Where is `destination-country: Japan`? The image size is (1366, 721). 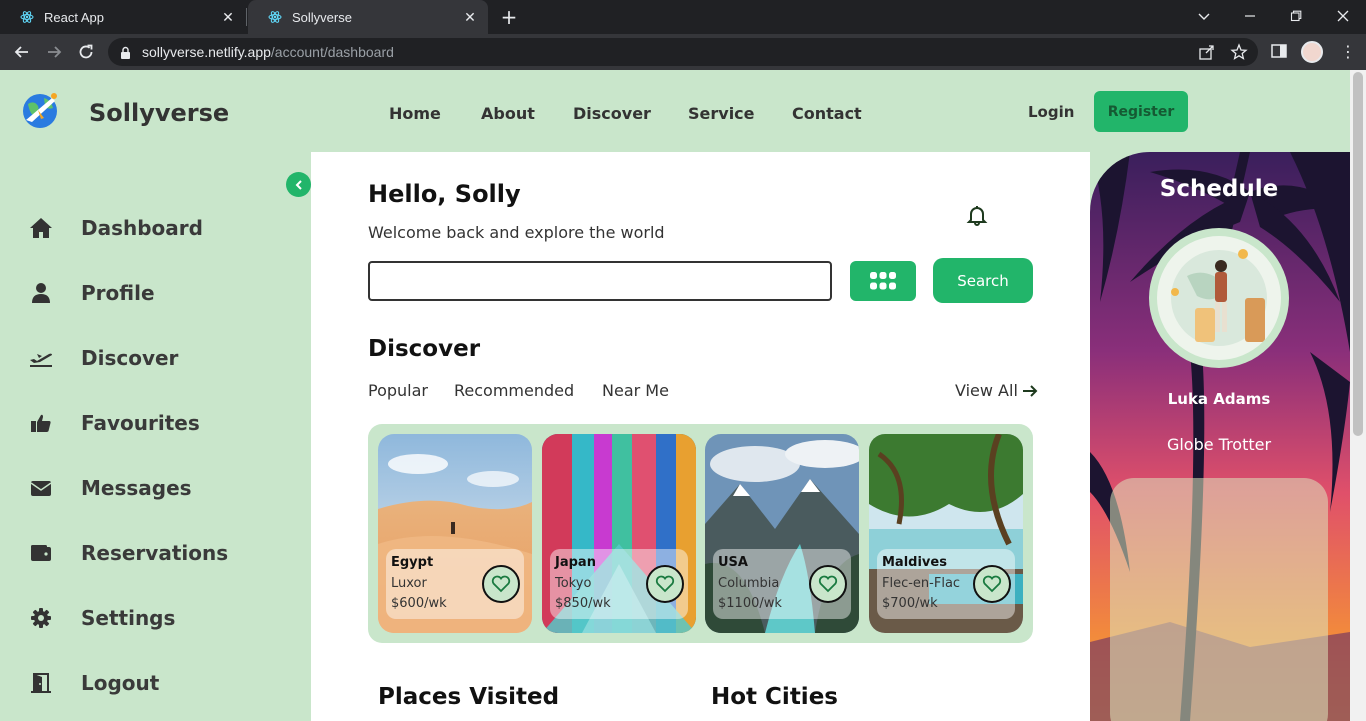
destination-country: Japan is located at coordinates (575, 562).